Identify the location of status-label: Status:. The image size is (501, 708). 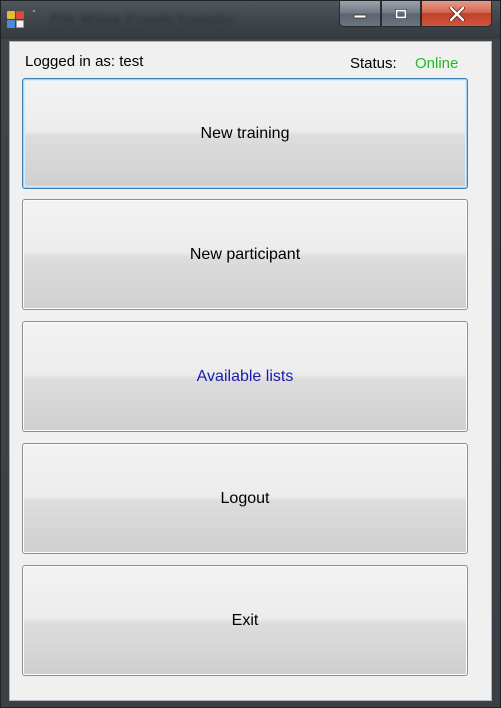
(373, 63).